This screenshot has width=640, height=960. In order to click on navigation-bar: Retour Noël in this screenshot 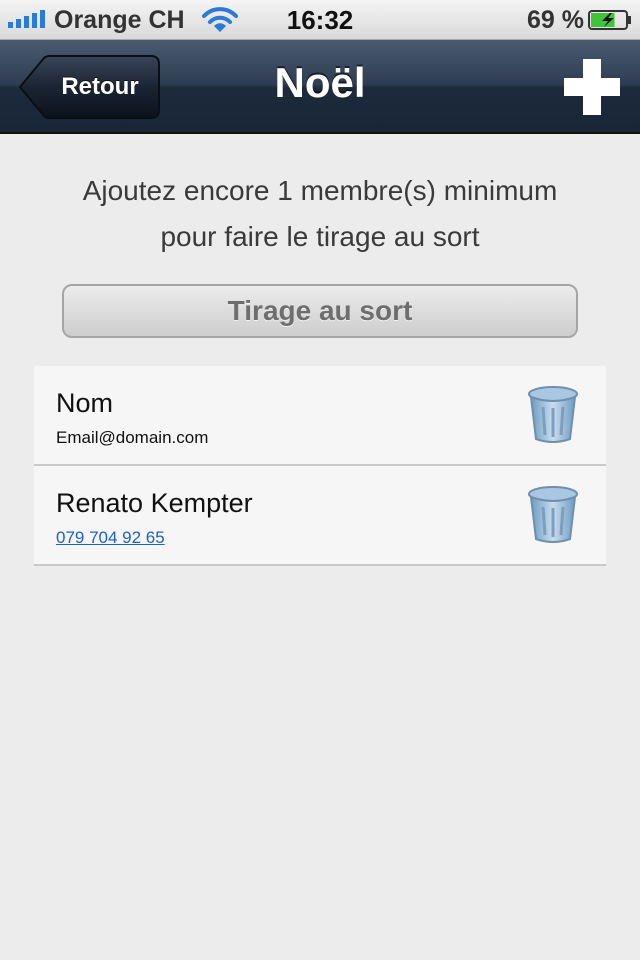, I will do `click(320, 87)`.